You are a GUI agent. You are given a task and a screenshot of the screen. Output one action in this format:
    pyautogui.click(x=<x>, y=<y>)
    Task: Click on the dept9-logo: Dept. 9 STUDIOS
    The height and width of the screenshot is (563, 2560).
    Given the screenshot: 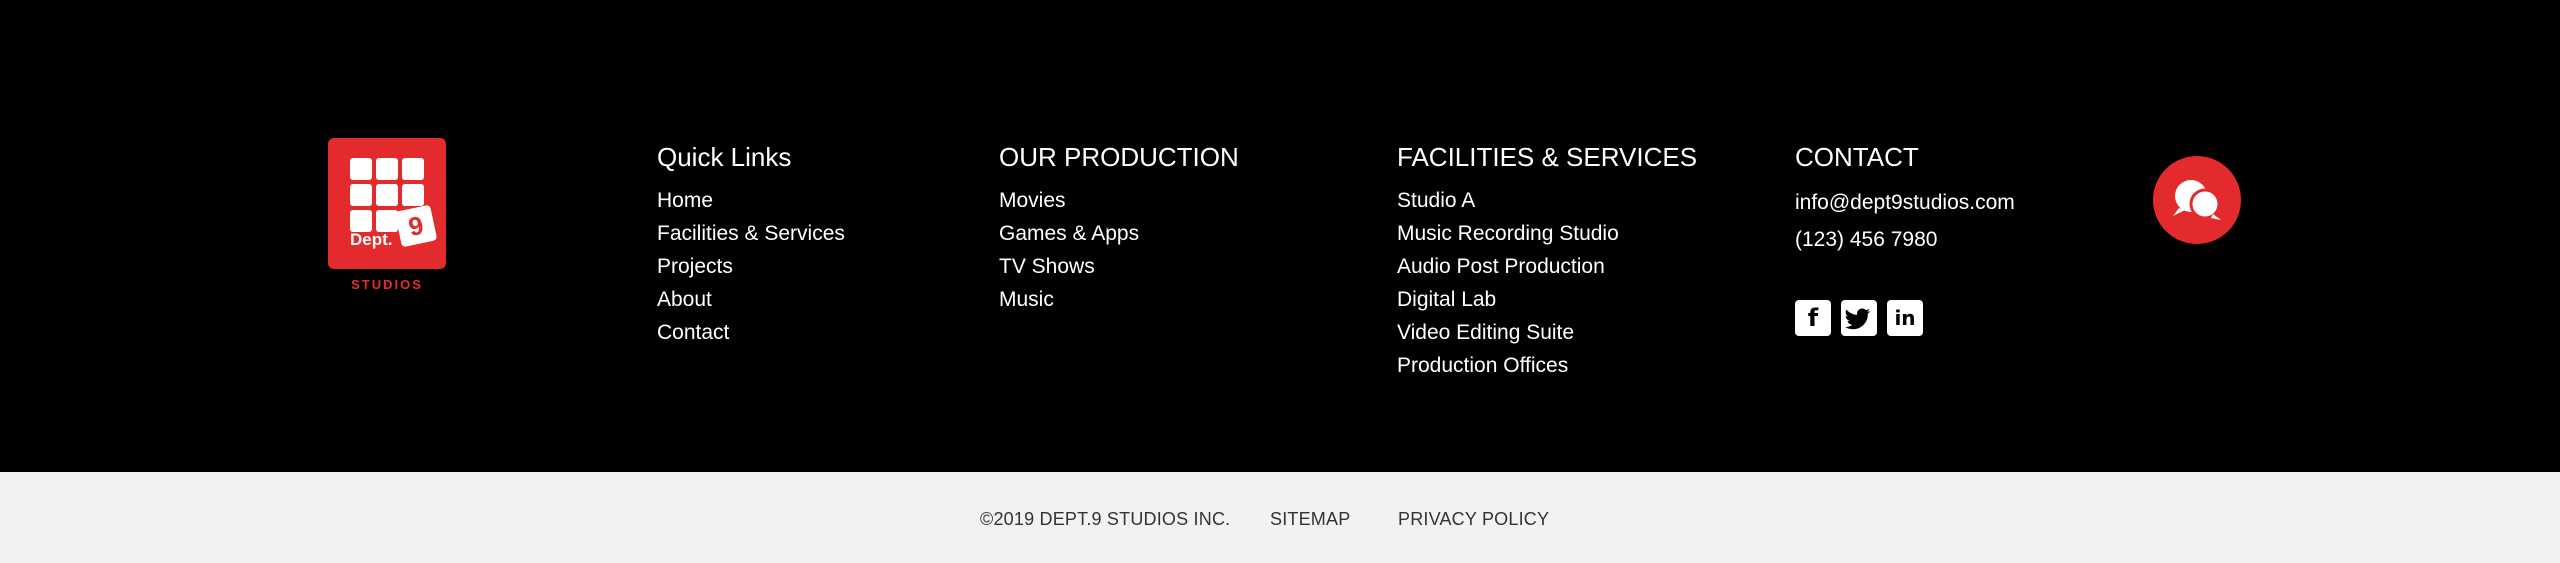 What is the action you would take?
    pyautogui.click(x=387, y=215)
    